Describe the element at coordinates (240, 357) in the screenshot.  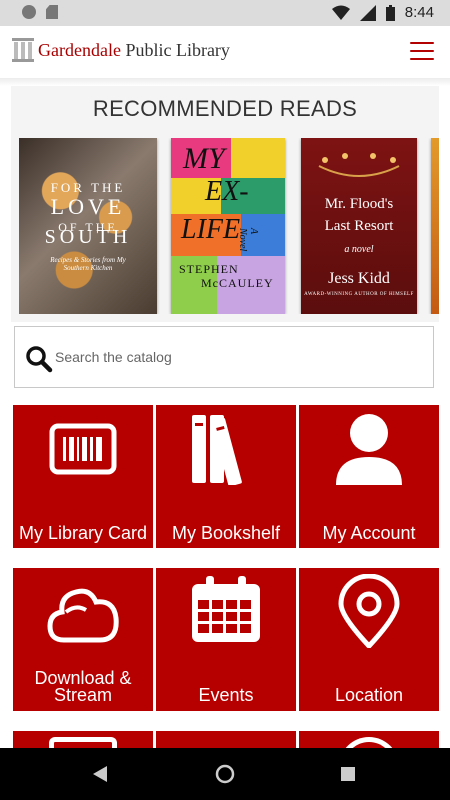
I see `catalog-search-input` at that location.